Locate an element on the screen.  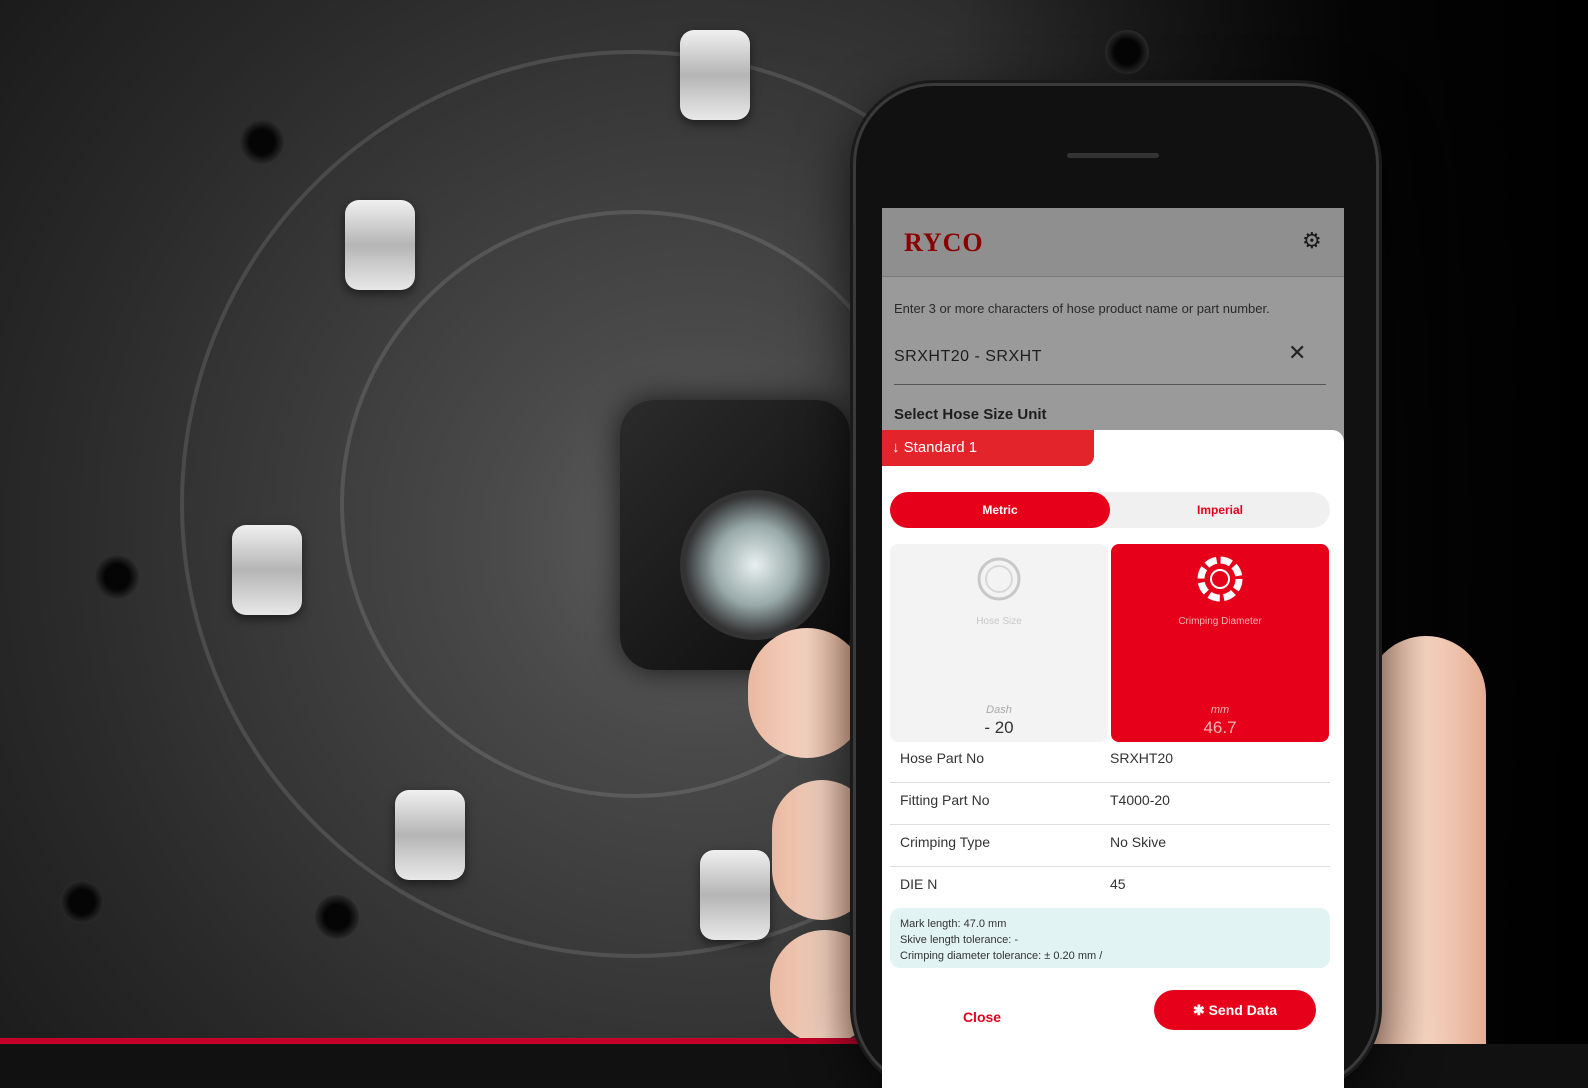
hose-size-unit: Dash is located at coordinates (999, 710).